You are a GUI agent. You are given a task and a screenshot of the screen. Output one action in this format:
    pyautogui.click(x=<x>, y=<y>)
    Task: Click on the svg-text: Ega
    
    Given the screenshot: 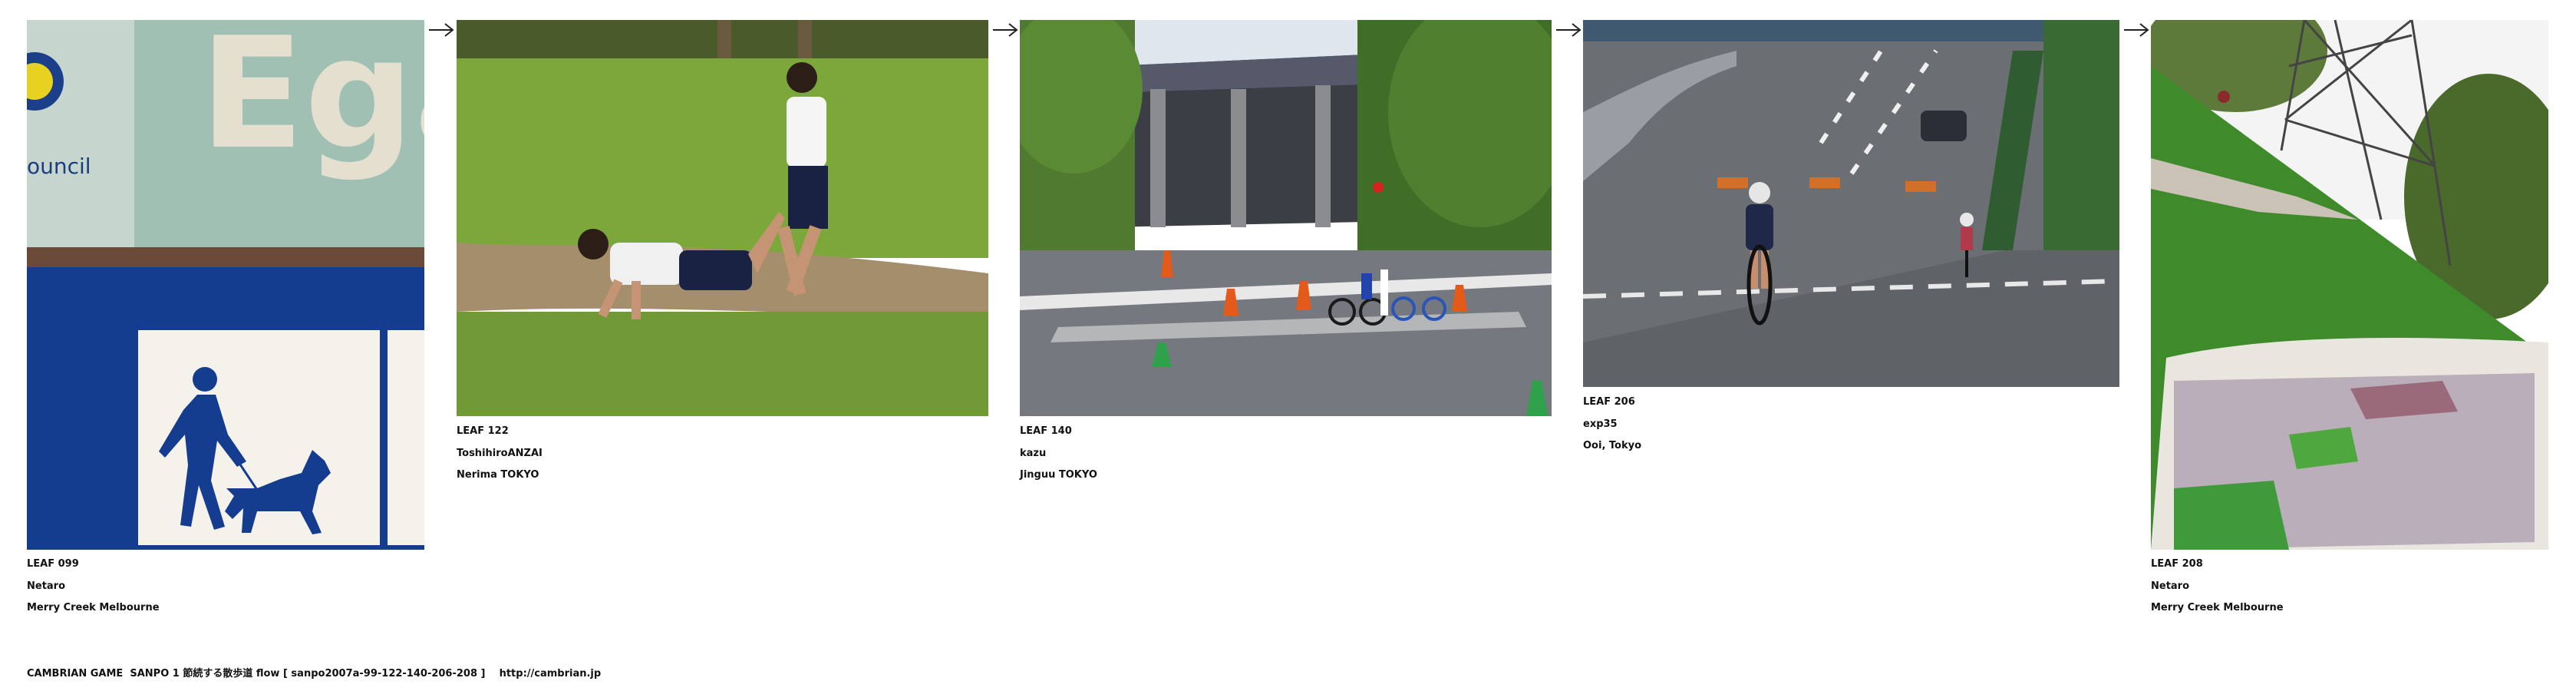 What is the action you would take?
    pyautogui.click(x=312, y=101)
    